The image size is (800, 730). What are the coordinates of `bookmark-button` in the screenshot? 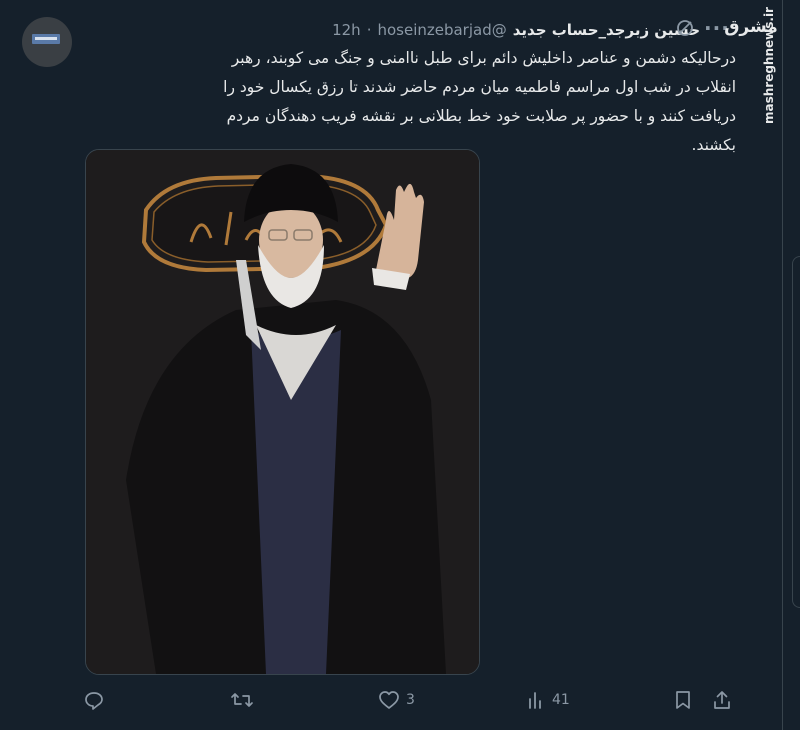 It's located at (683, 700).